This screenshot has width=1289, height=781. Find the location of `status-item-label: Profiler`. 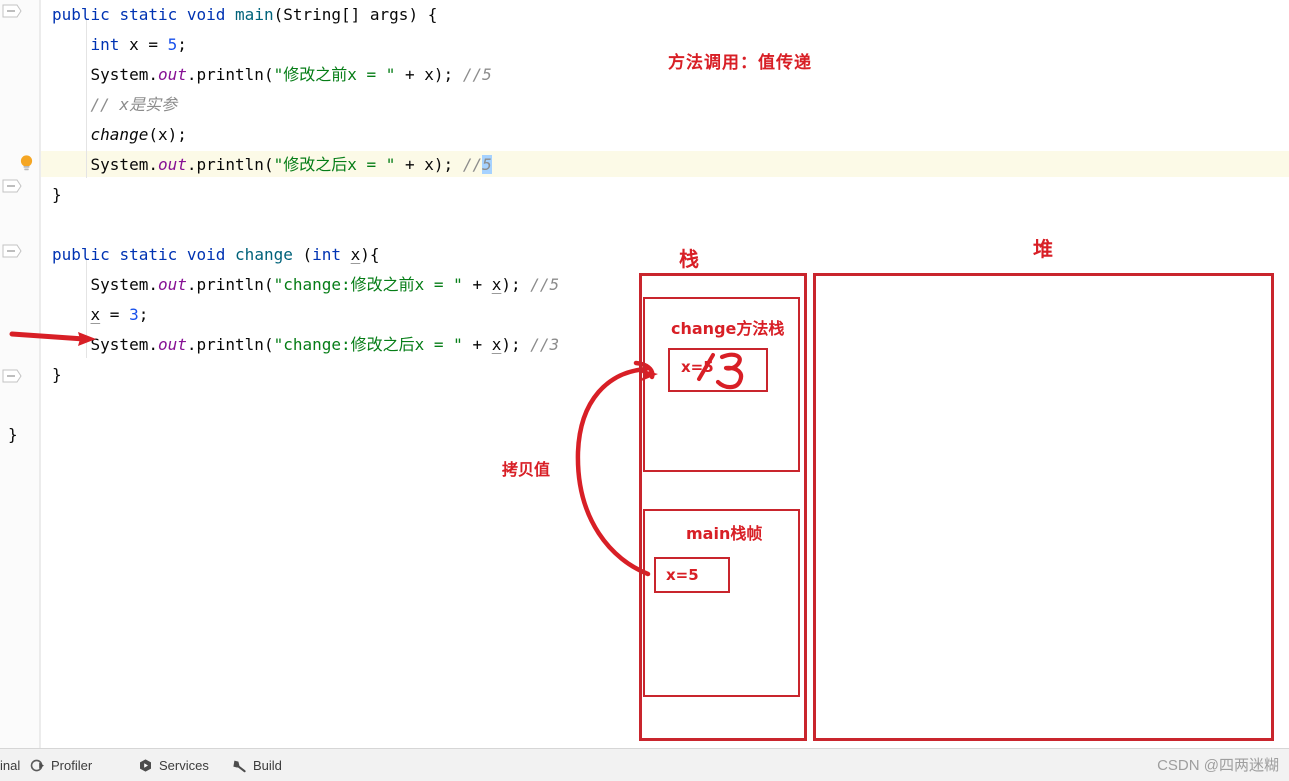

status-item-label: Profiler is located at coordinates (72, 765).